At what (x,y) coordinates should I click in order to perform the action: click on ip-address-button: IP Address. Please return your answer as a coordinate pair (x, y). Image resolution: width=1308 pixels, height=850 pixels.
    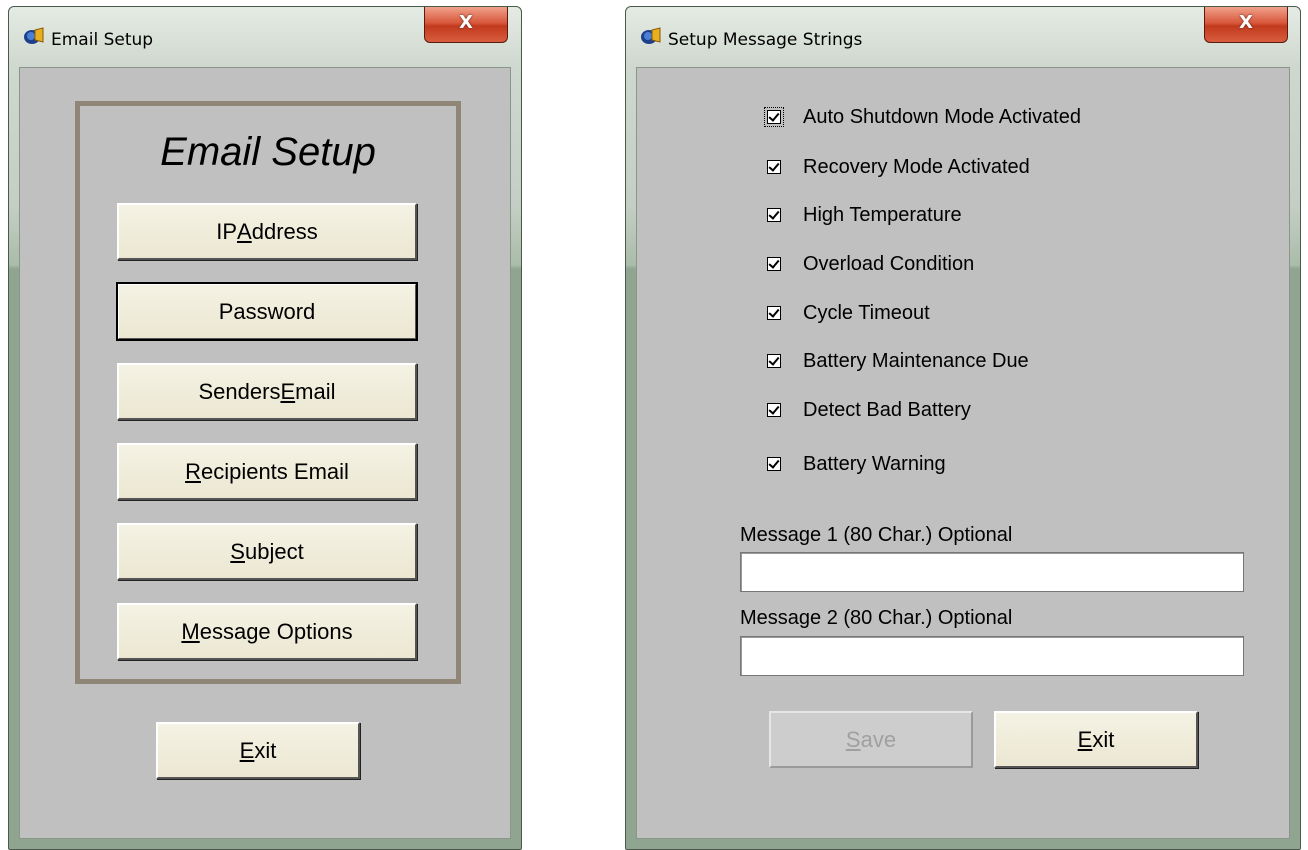
    Looking at the image, I should click on (267, 231).